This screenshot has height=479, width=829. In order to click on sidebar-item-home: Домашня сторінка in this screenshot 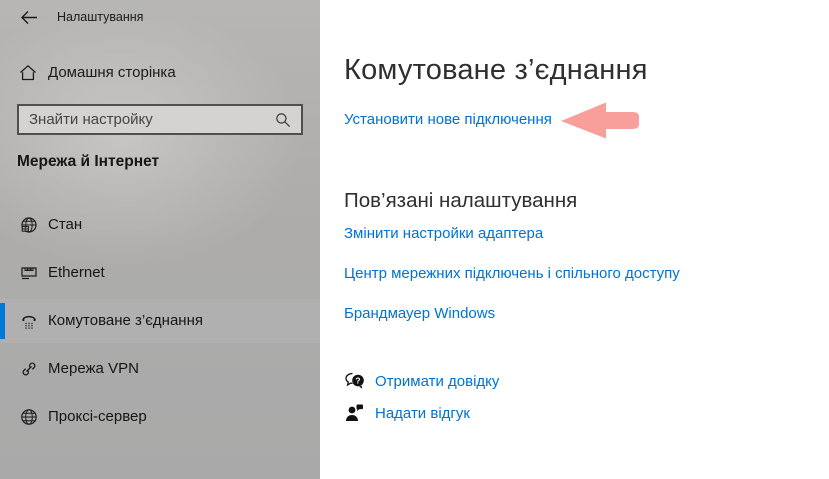, I will do `click(160, 74)`.